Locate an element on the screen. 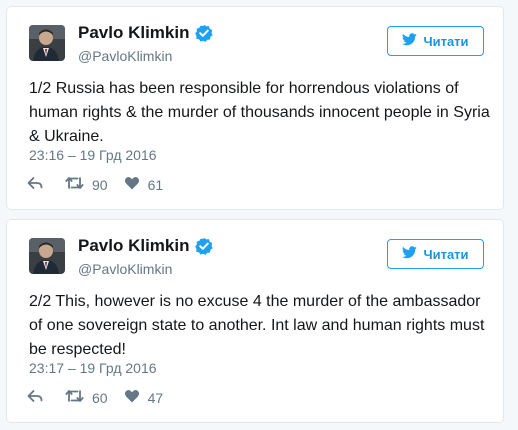 Image resolution: width=518 pixels, height=430 pixels. tweet-actions: 60 47 is located at coordinates (95, 397).